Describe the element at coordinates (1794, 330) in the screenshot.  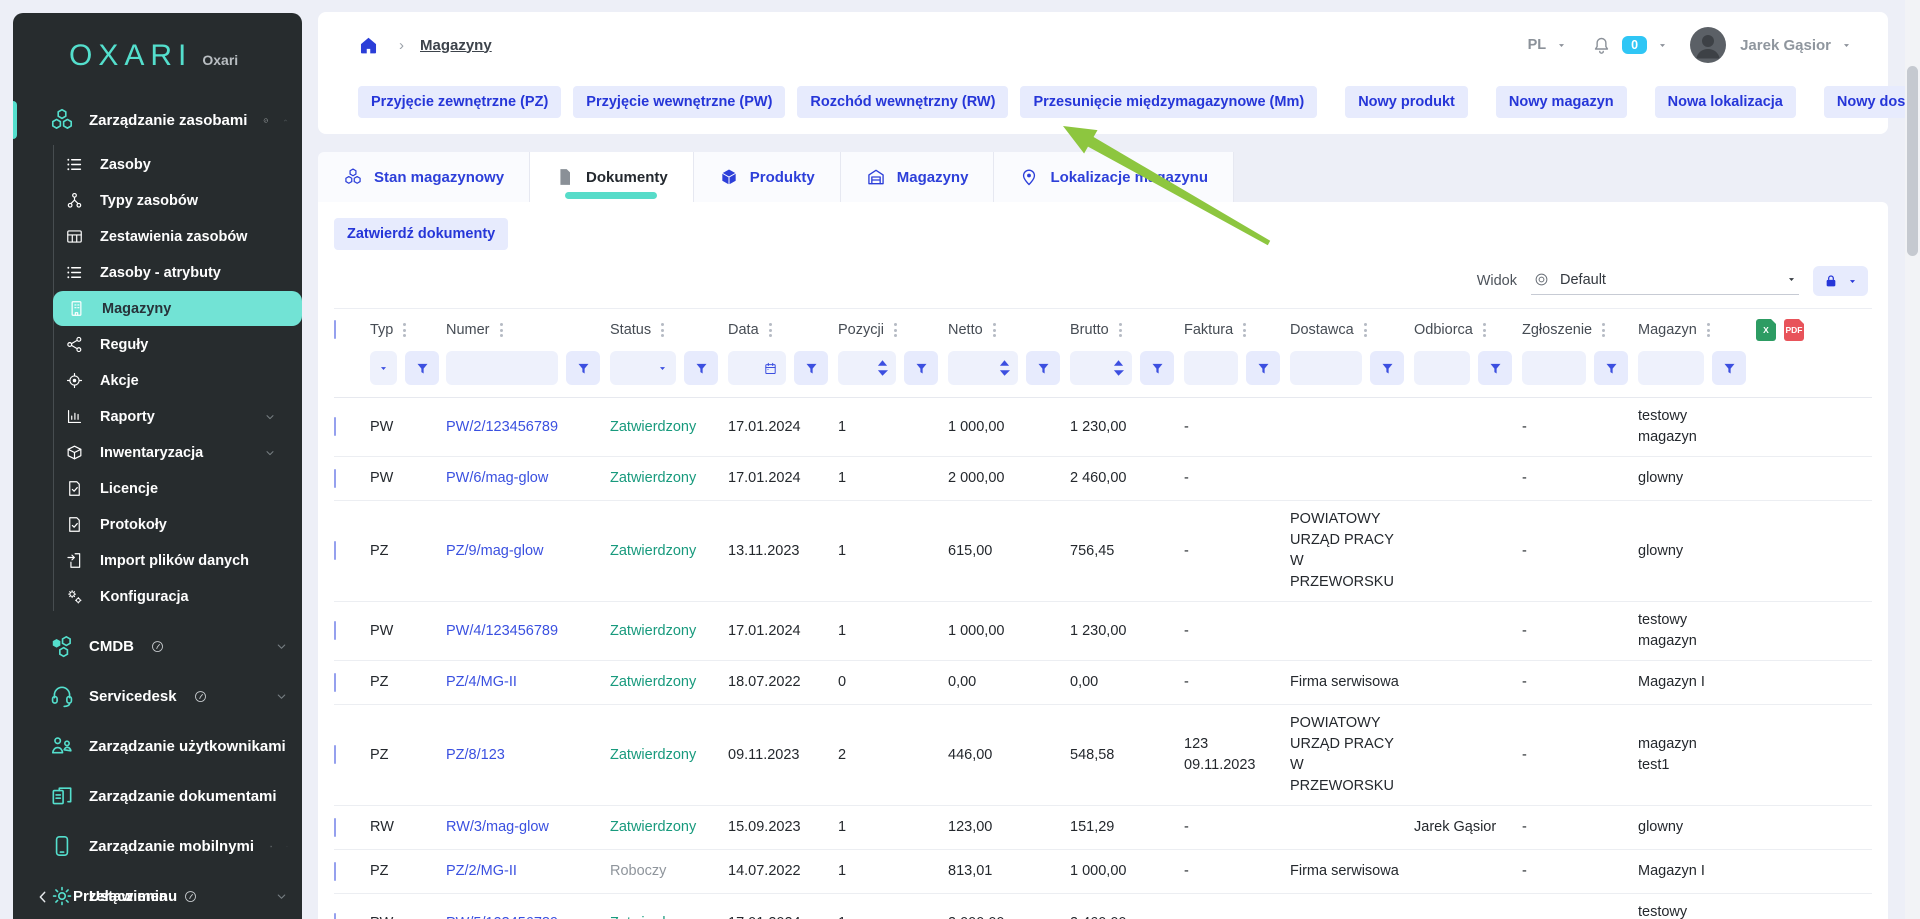
I see `export-pdf-icon: PDF` at that location.